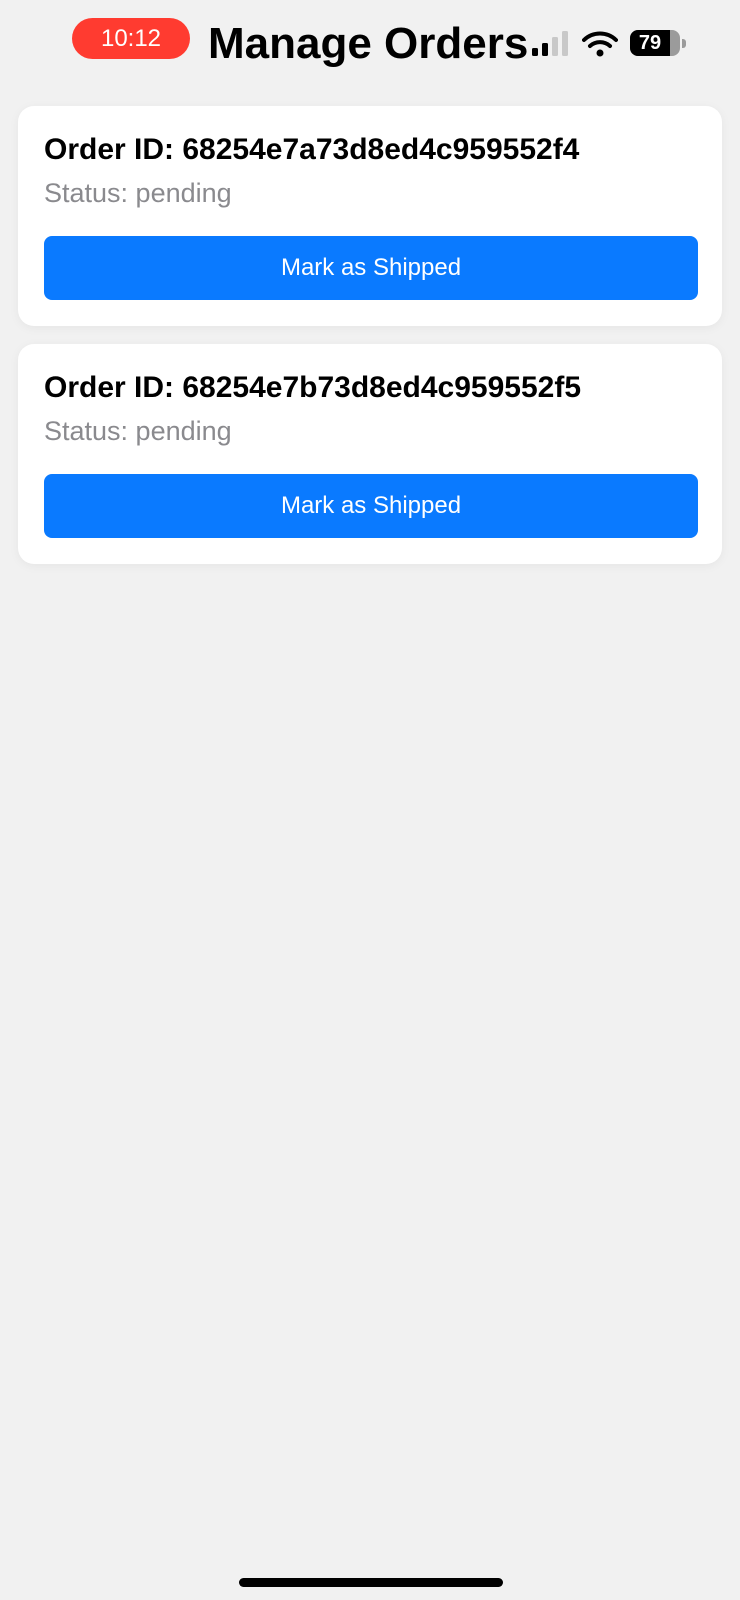 This screenshot has width=740, height=1600. Describe the element at coordinates (600, 44) in the screenshot. I see `wifi-icon` at that location.